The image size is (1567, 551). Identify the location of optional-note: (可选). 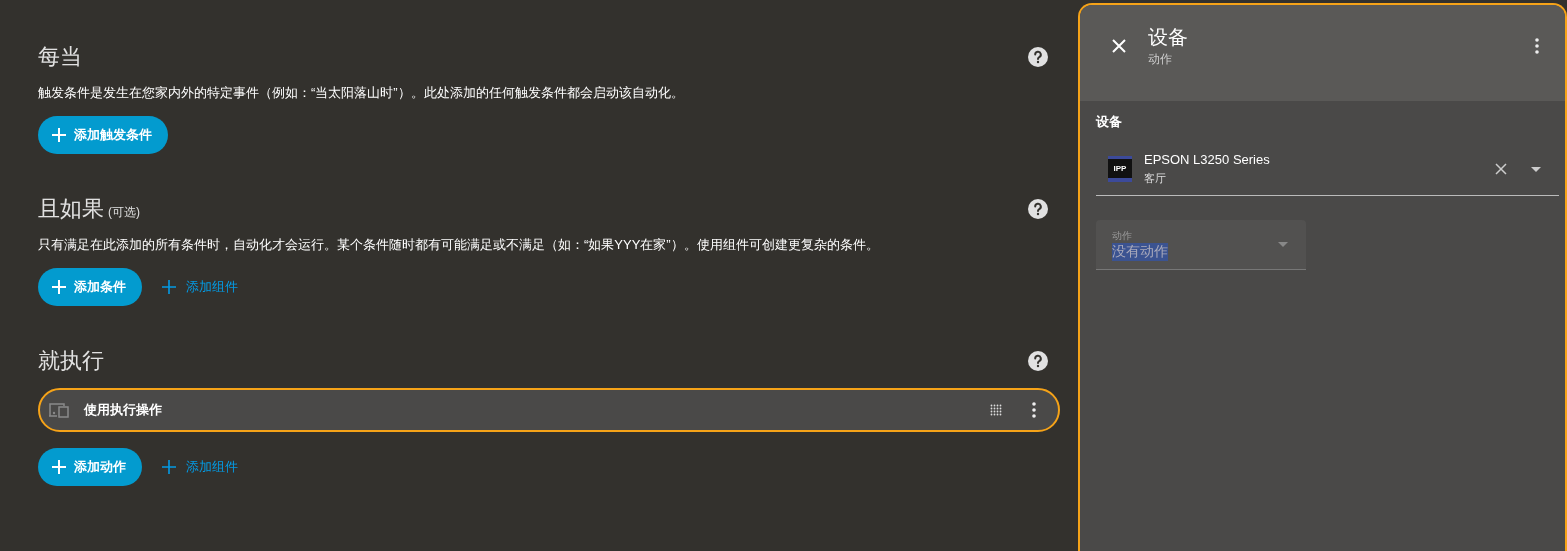
(124, 212).